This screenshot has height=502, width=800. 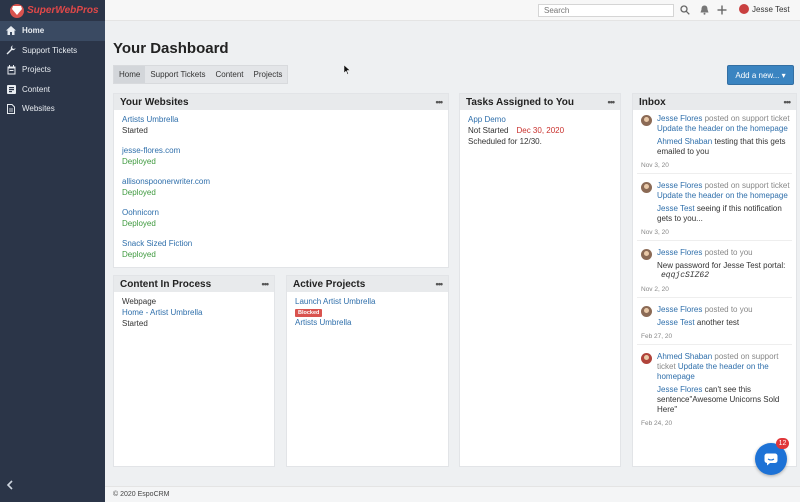 What do you see at coordinates (782, 443) in the screenshot?
I see `notification-badge: 12` at bounding box center [782, 443].